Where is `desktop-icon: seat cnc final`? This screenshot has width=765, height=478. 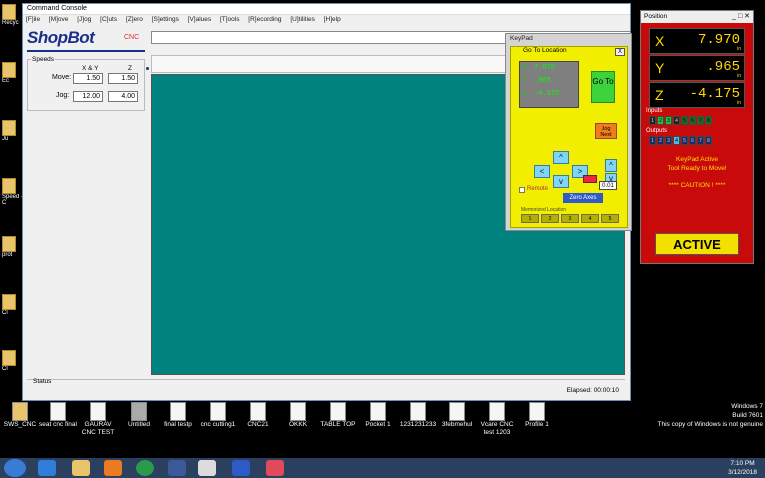
desktop-icon: seat cnc final is located at coordinates (58, 415).